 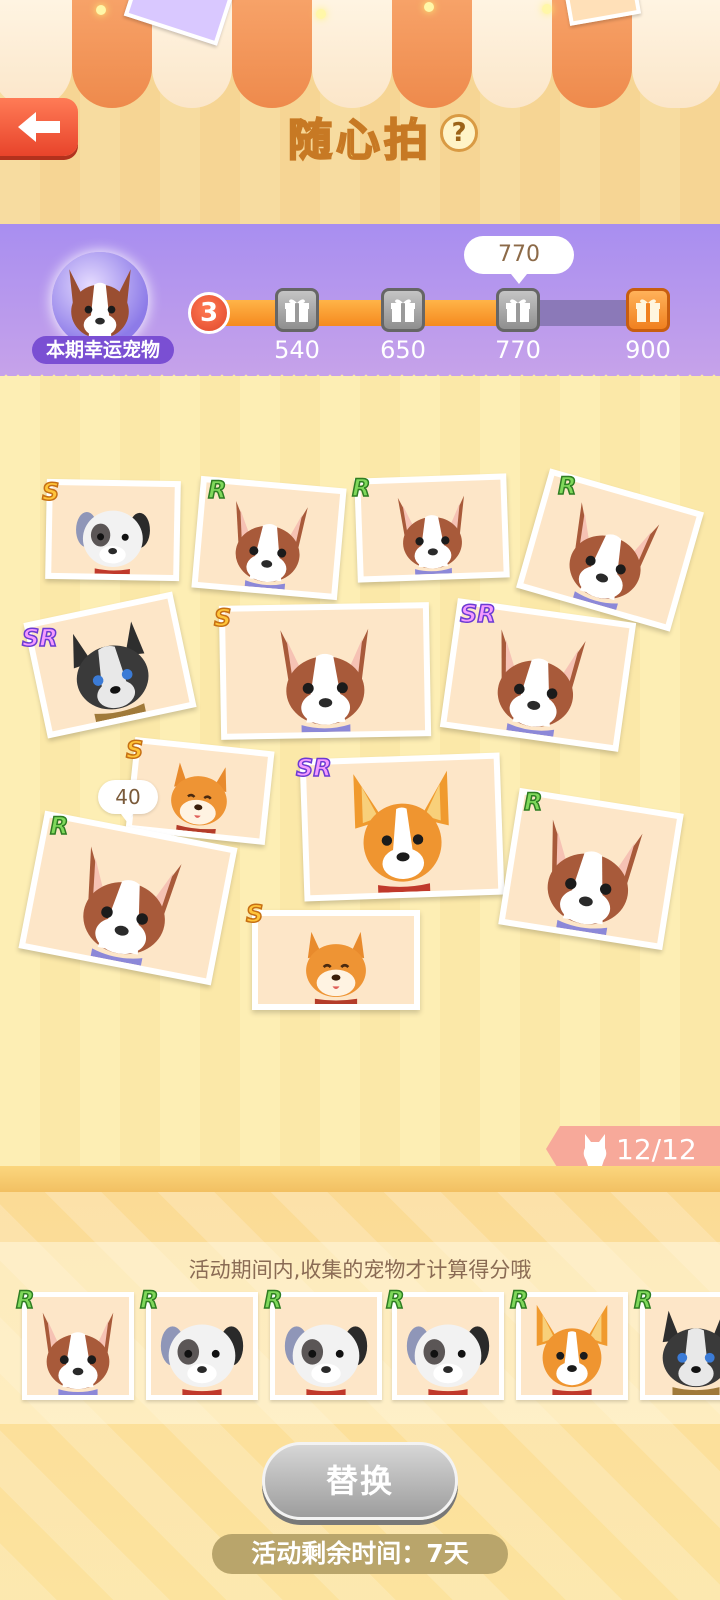 I want to click on replace-button: 替换, so click(x=360, y=1481).